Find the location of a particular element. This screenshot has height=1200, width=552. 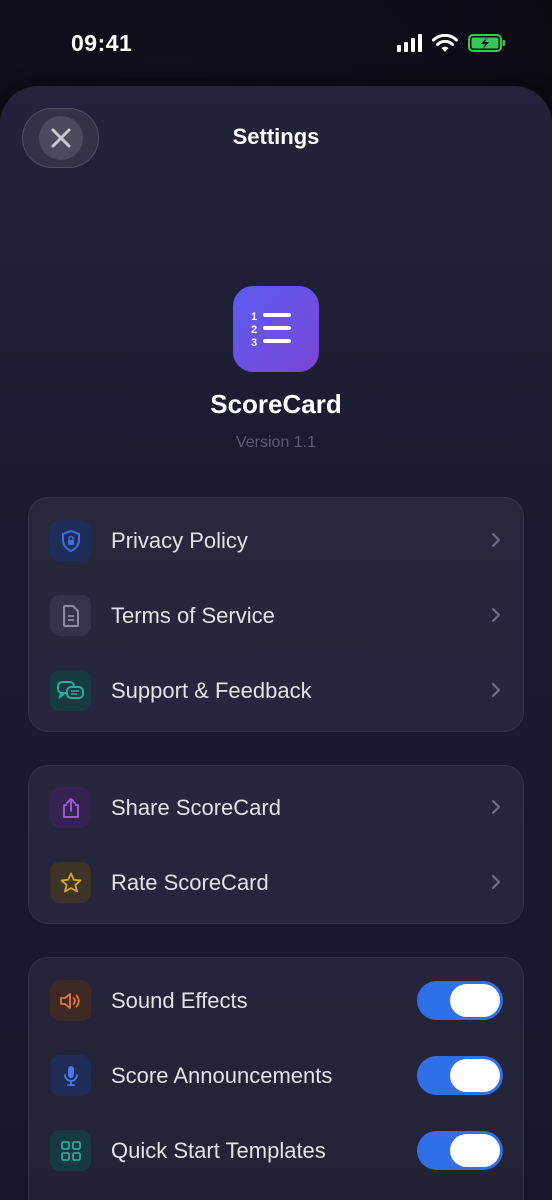

support-feedback-row: Support & Feedback is located at coordinates (276, 690).